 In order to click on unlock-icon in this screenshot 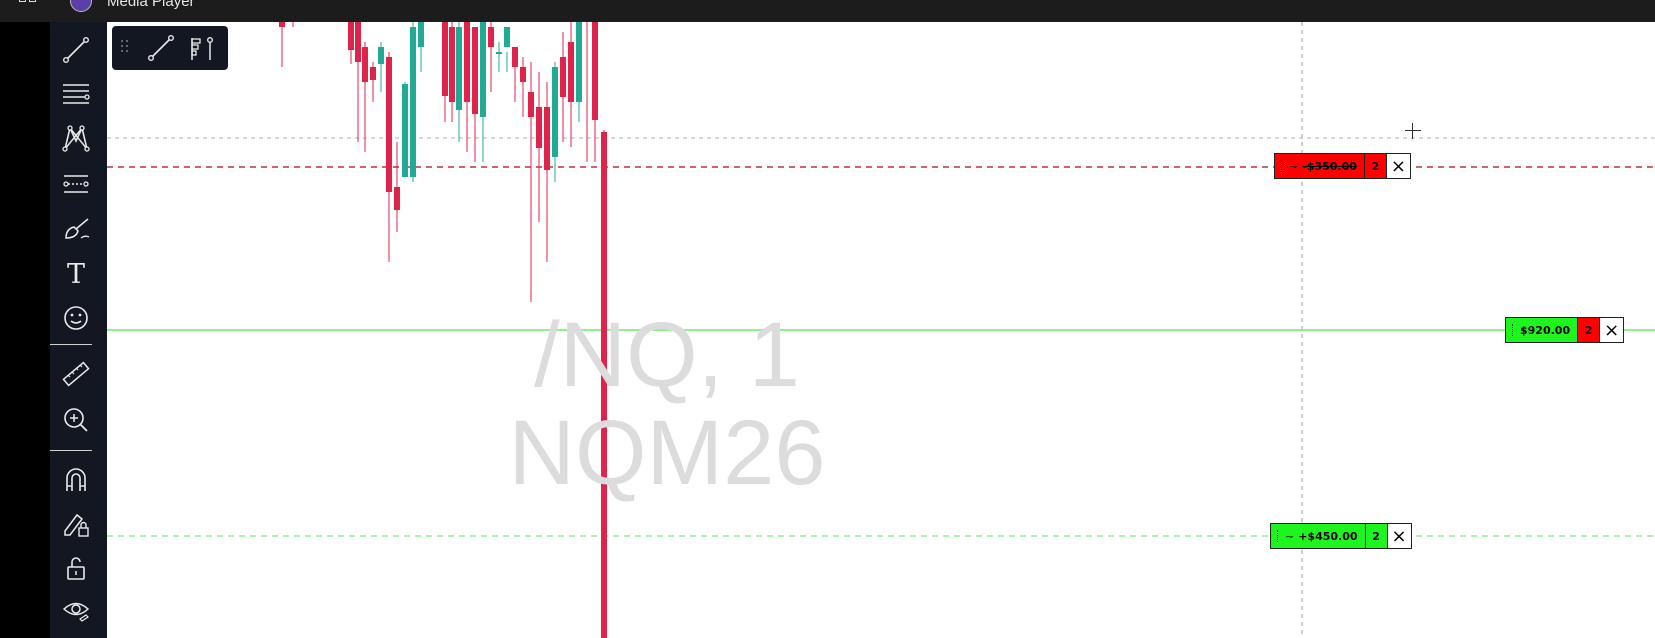, I will do `click(76, 568)`.